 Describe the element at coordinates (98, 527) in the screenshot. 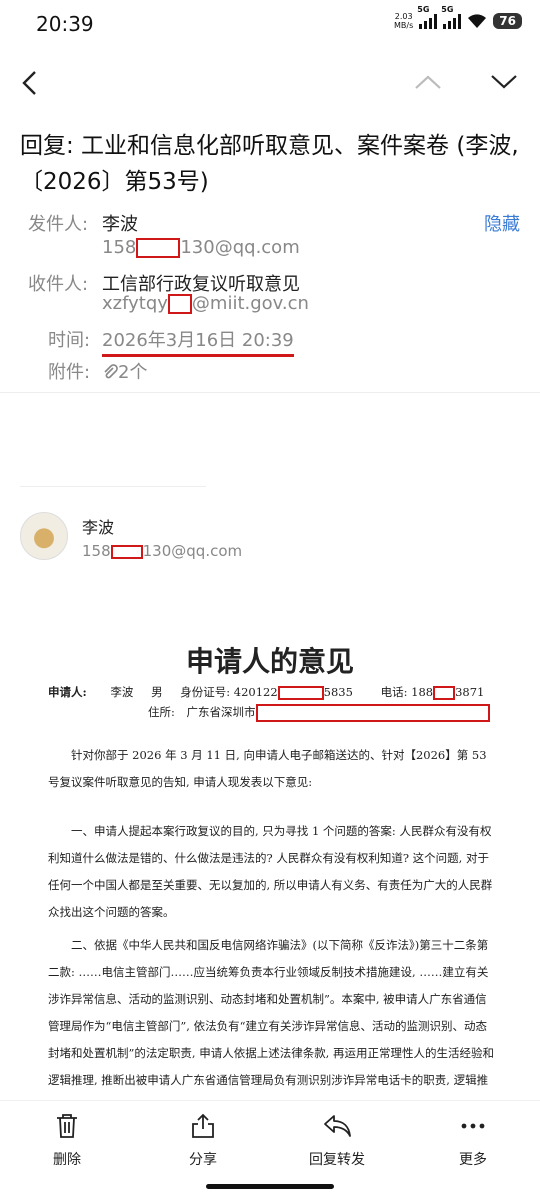

I see `quoted-sender-name: 李波` at that location.